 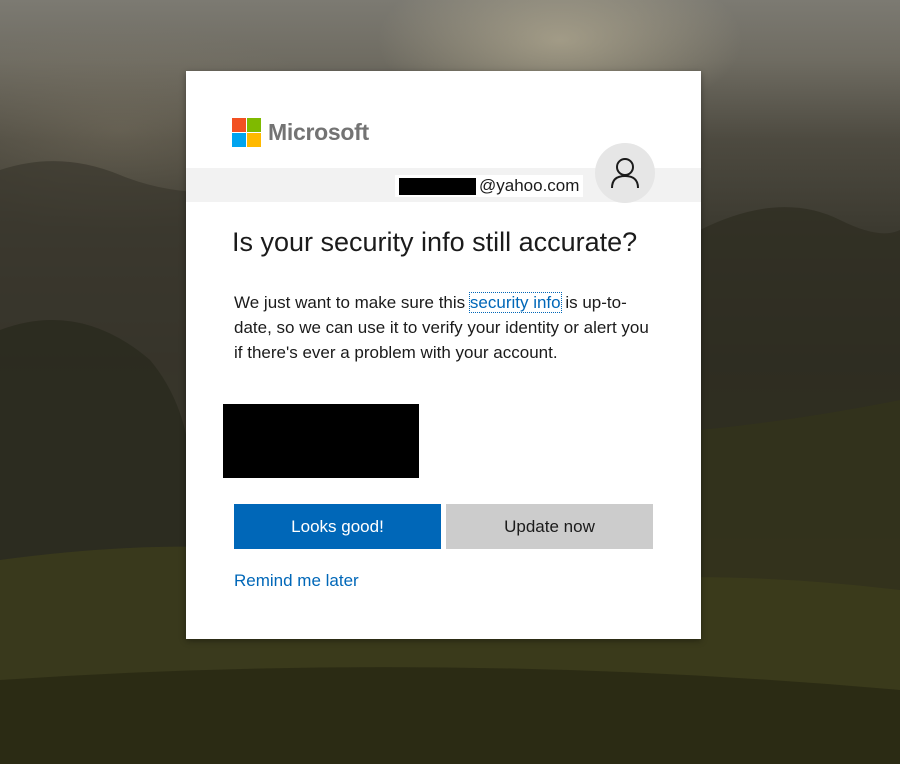 What do you see at coordinates (352, 302) in the screenshot?
I see `description-text-start: We just want to make sure this` at bounding box center [352, 302].